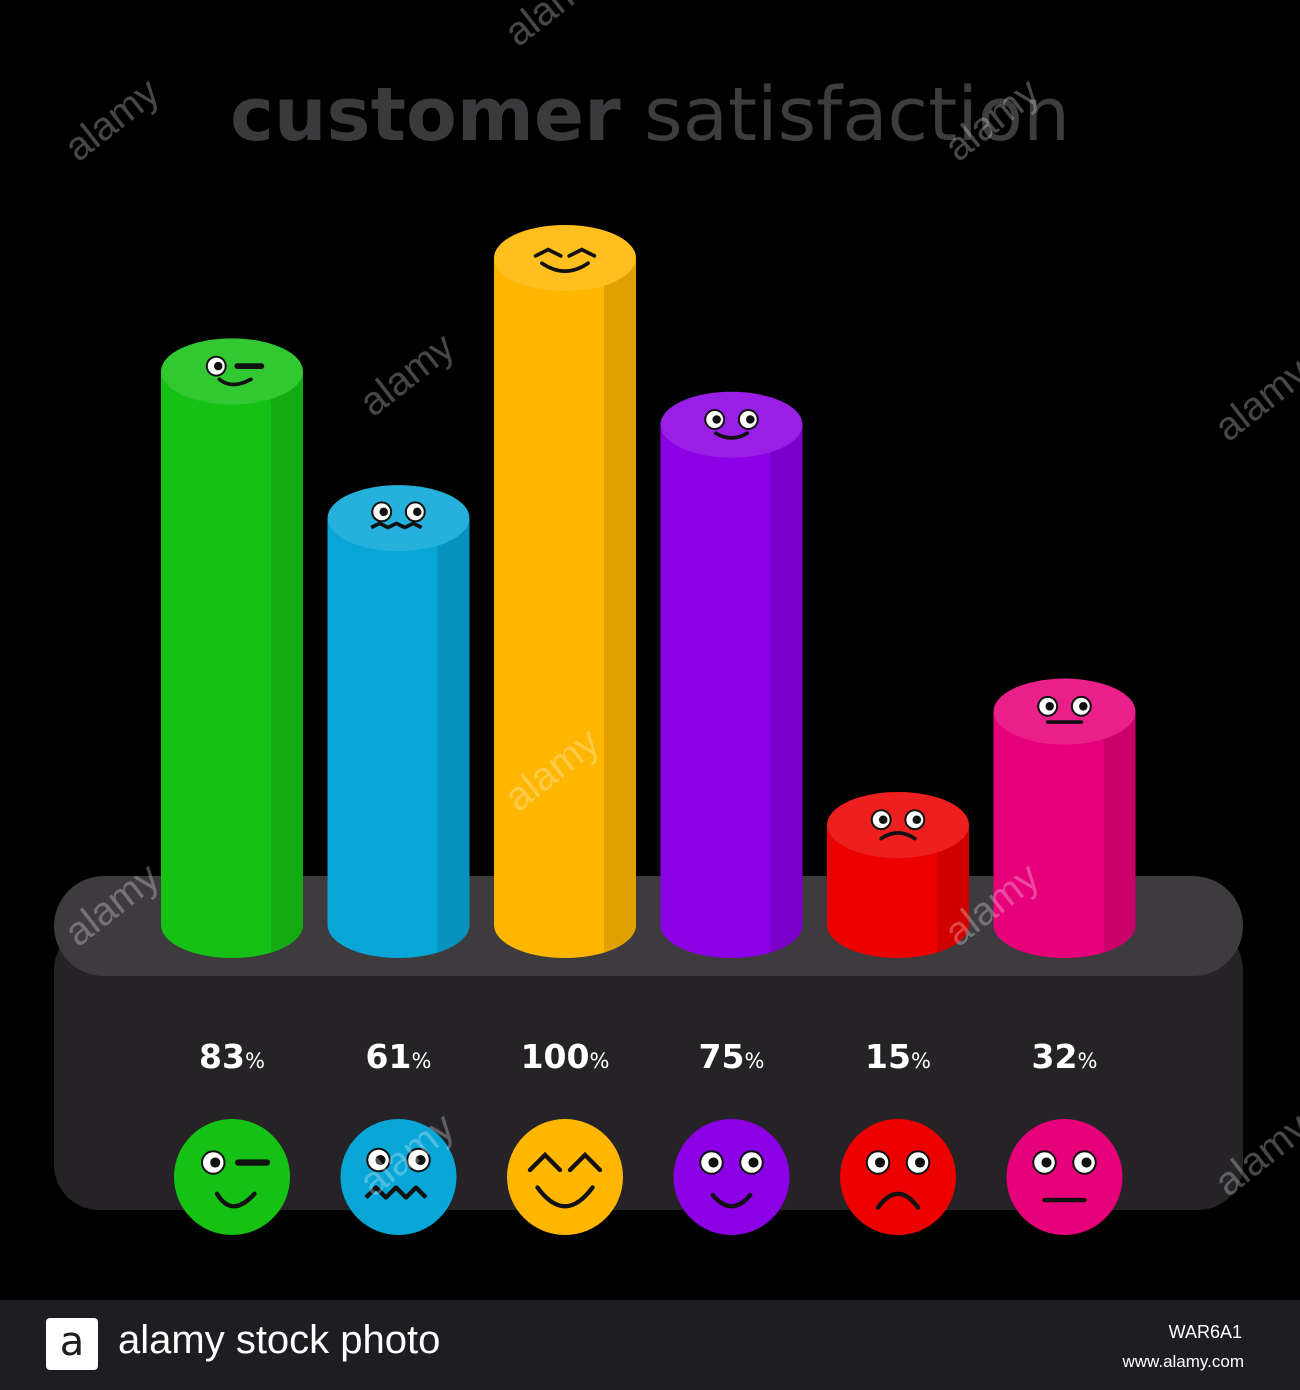  What do you see at coordinates (72, 1344) in the screenshot?
I see `alamy-logo: a` at bounding box center [72, 1344].